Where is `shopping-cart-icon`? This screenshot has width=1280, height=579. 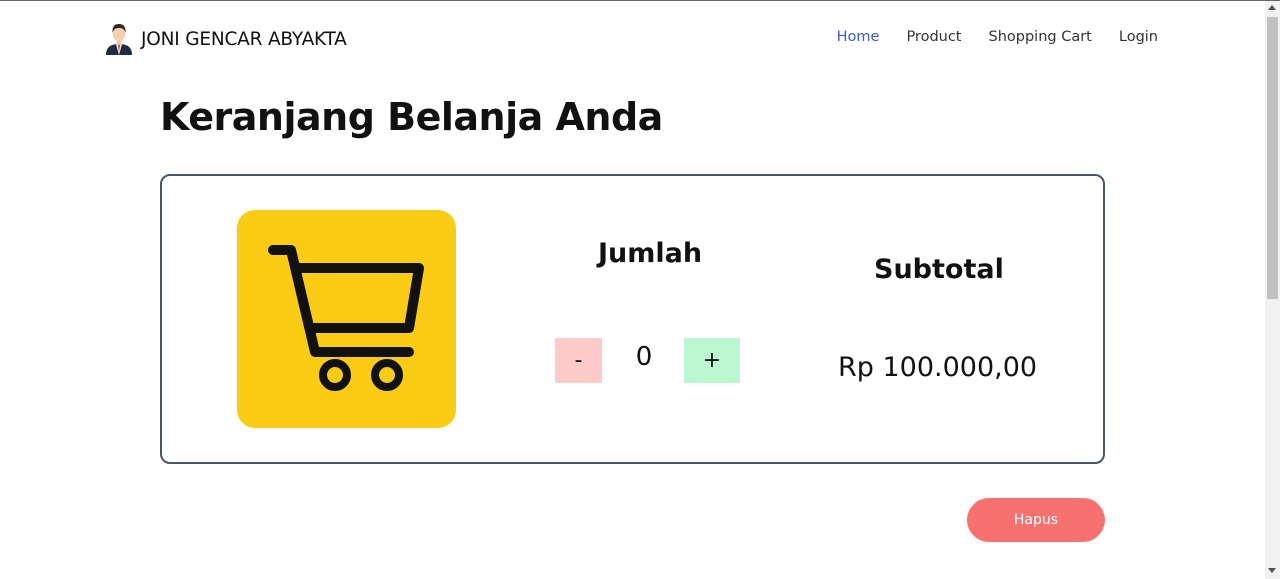 shopping-cart-icon is located at coordinates (346, 318).